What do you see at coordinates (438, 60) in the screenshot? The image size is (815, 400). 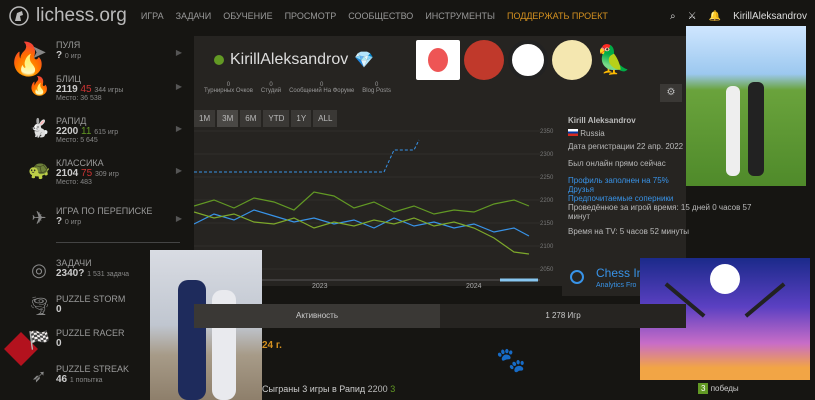 I see `runner-badge` at bounding box center [438, 60].